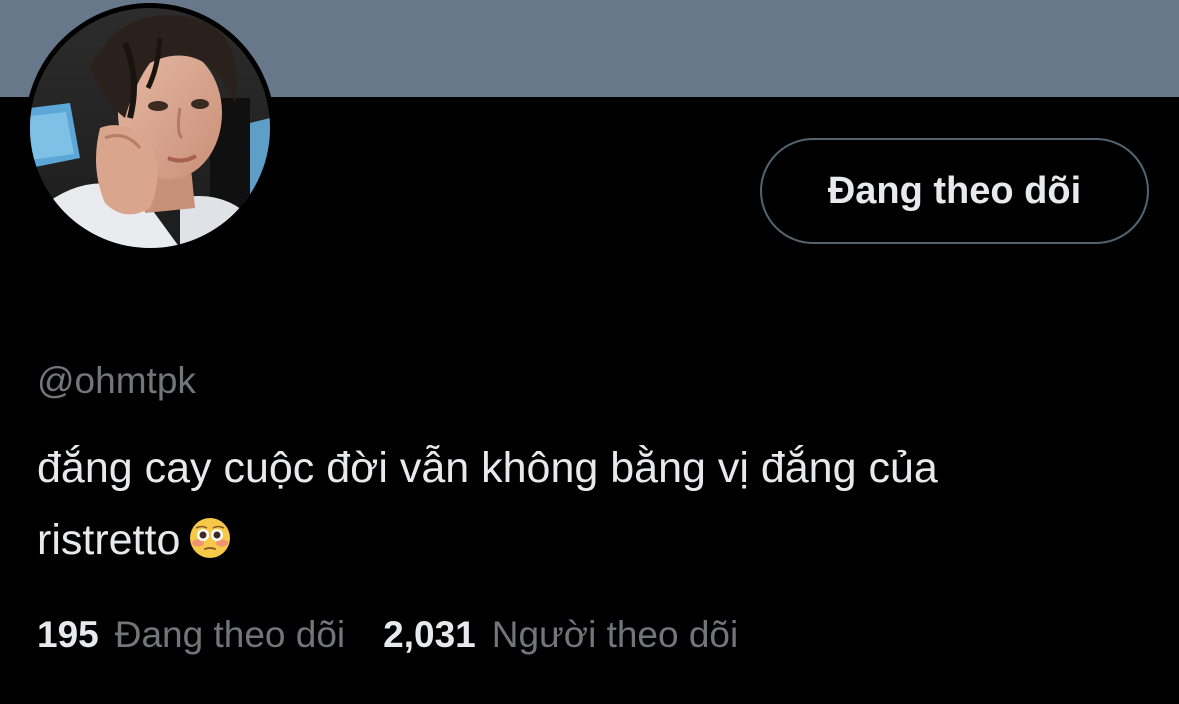  I want to click on followers-count: 2,031, so click(429, 634).